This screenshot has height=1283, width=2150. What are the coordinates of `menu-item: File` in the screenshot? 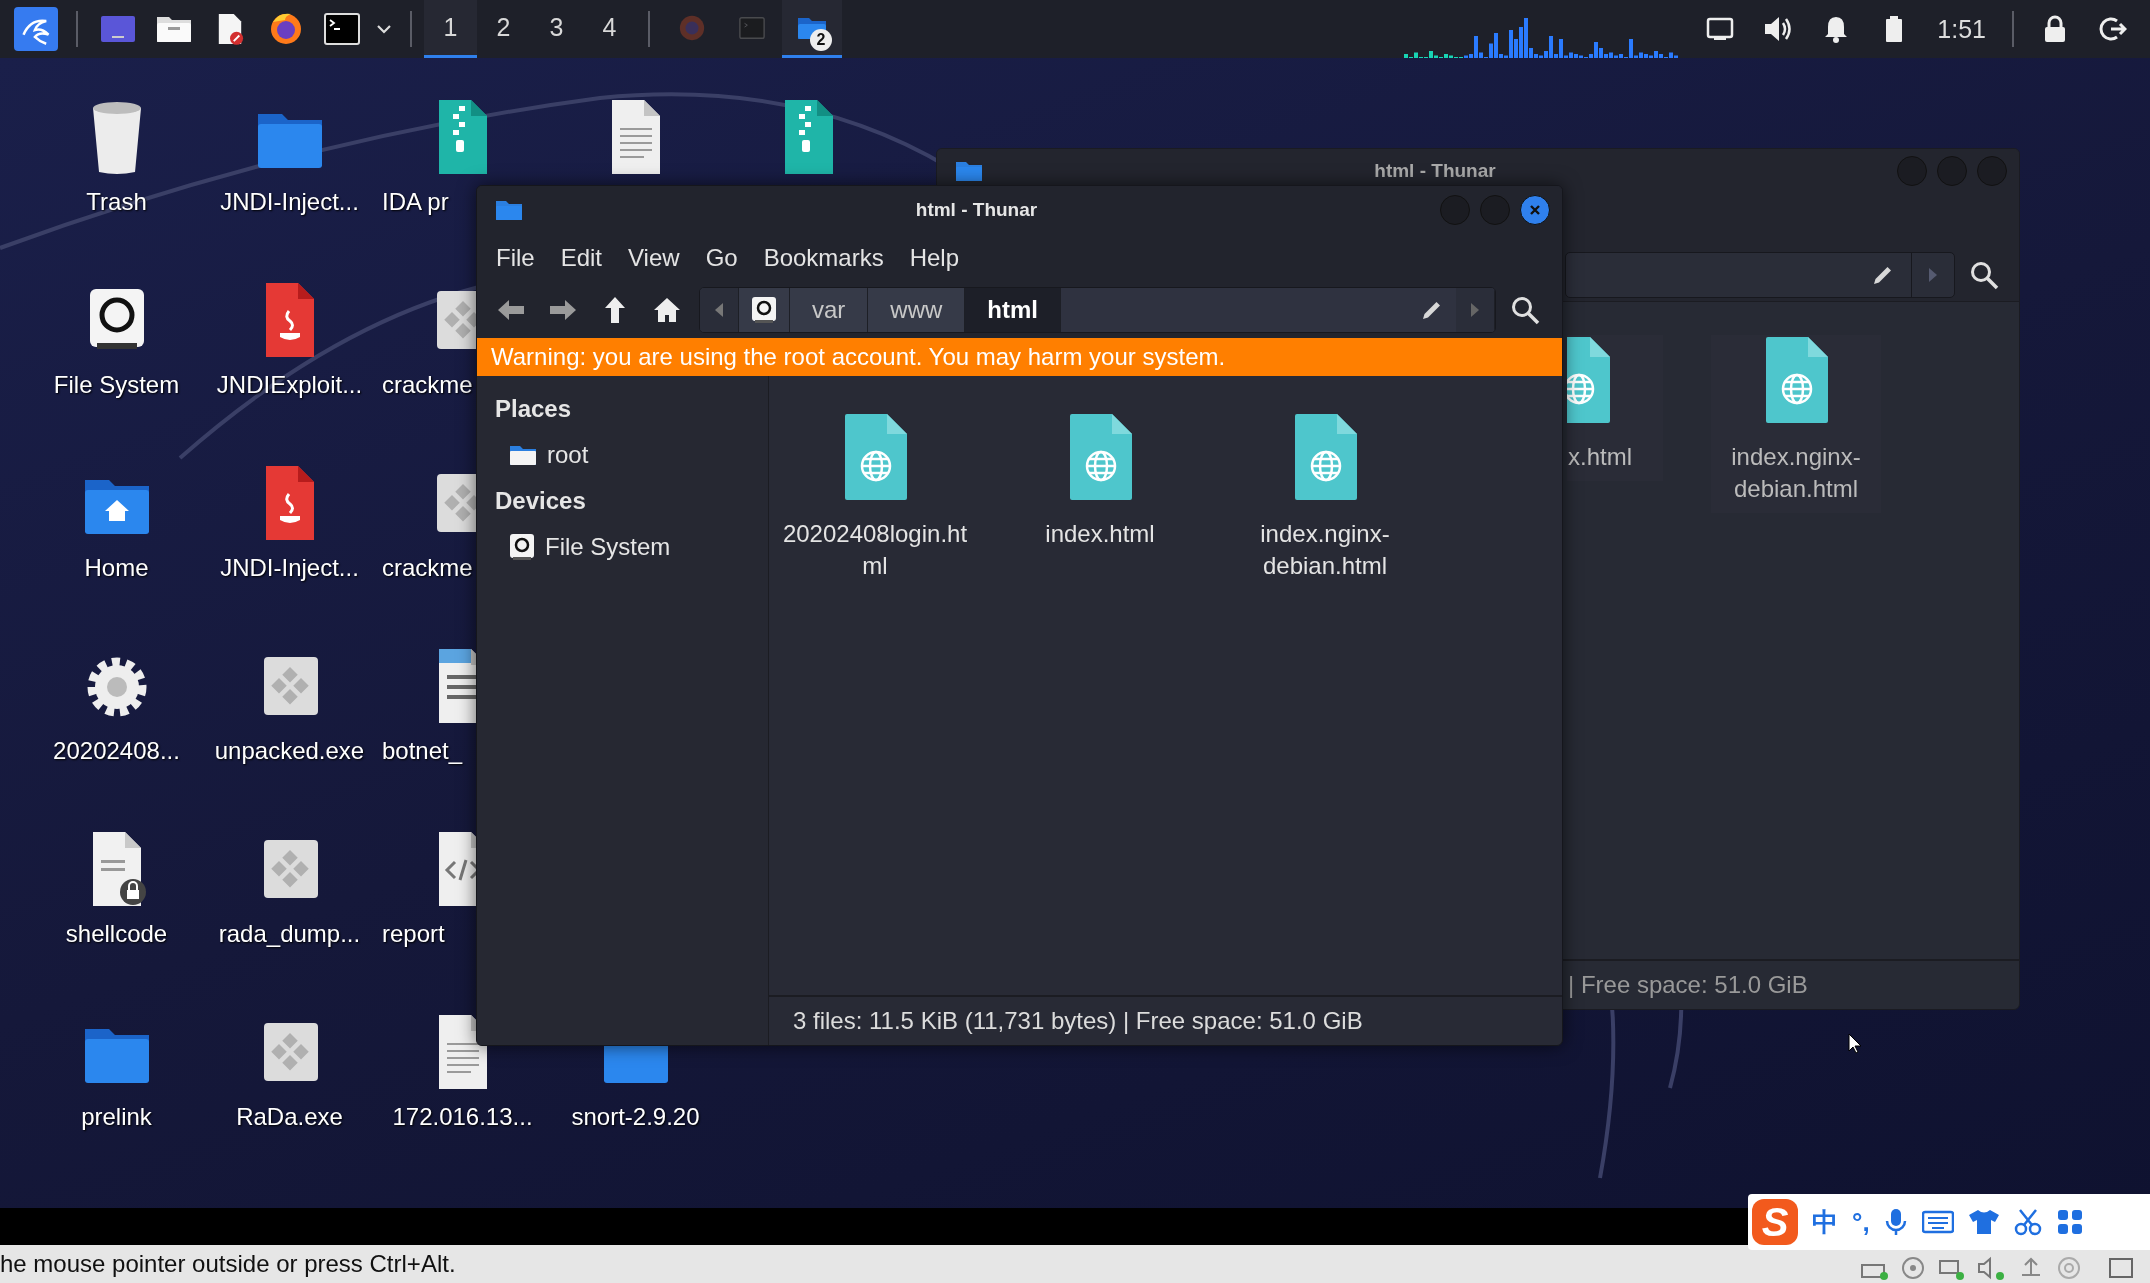 It's located at (515, 258).